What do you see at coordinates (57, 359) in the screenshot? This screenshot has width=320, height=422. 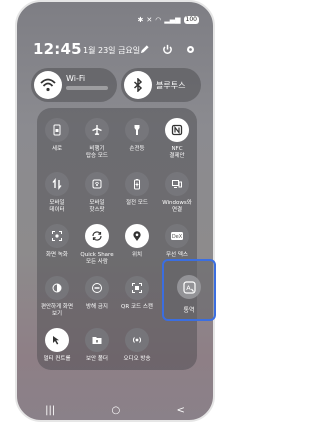 I see `tile-label: 멀티 컨트롤` at bounding box center [57, 359].